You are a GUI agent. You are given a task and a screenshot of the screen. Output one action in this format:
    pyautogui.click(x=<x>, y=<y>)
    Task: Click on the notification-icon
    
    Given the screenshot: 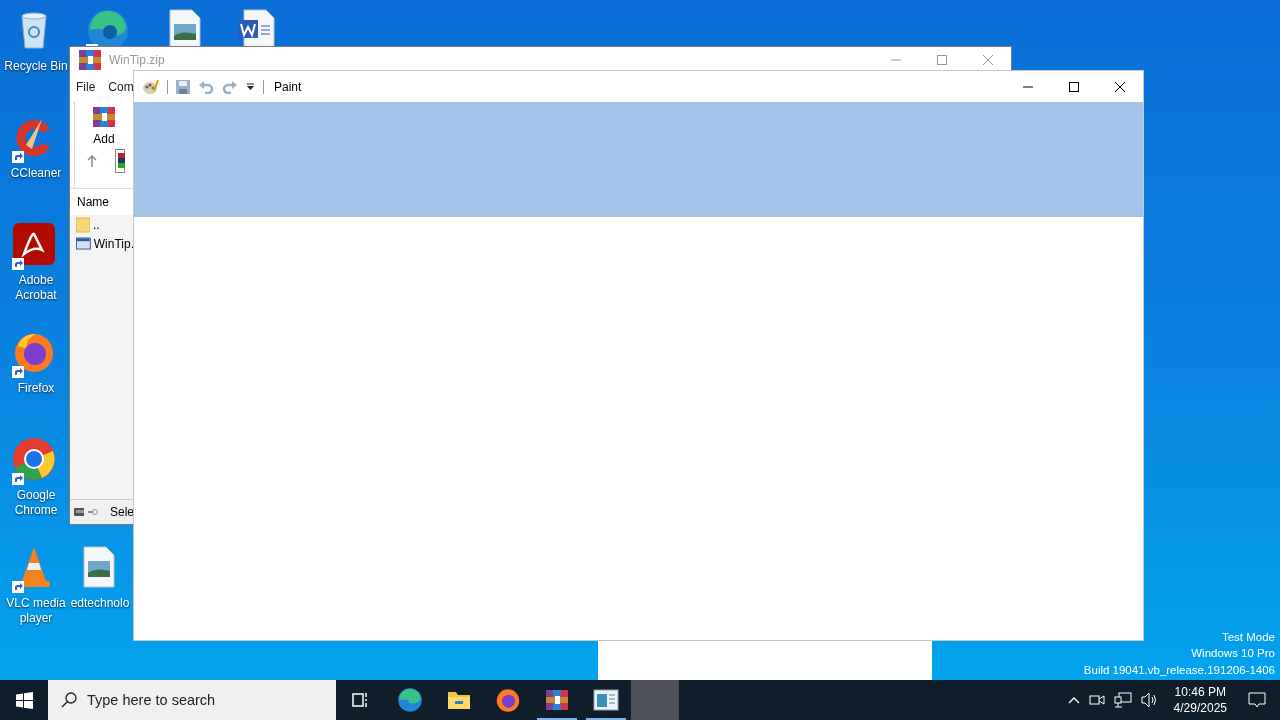 What is the action you would take?
    pyautogui.click(x=1257, y=700)
    